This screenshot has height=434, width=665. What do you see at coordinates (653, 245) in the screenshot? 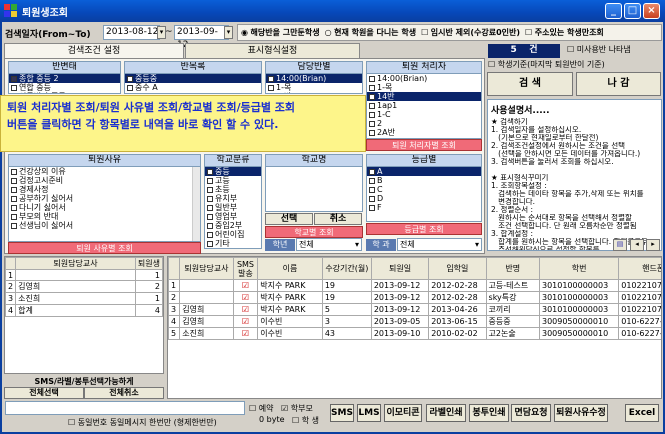
I see `scroll-right-icon: ▸` at bounding box center [653, 245].